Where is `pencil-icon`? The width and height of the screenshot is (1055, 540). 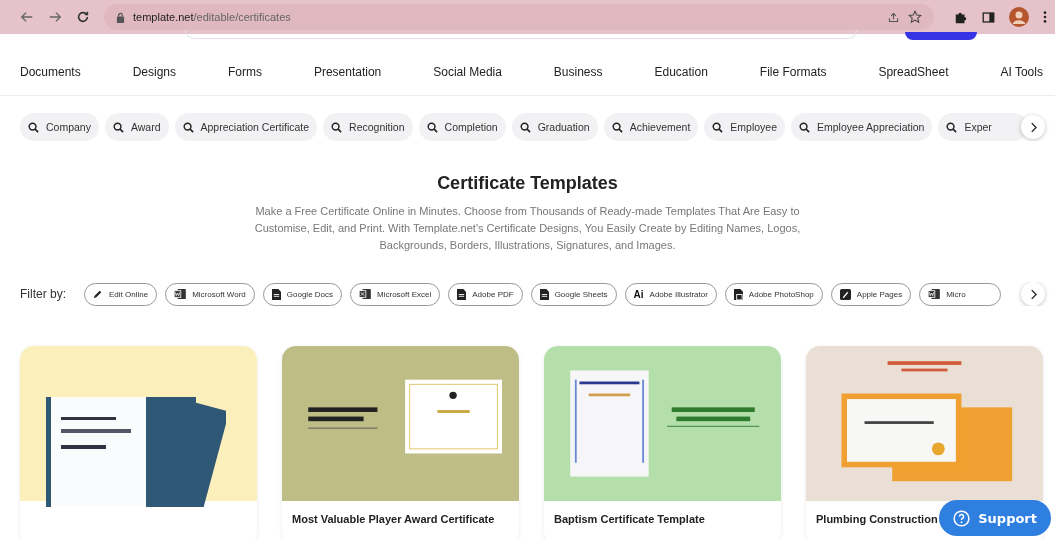 pencil-icon is located at coordinates (98, 294).